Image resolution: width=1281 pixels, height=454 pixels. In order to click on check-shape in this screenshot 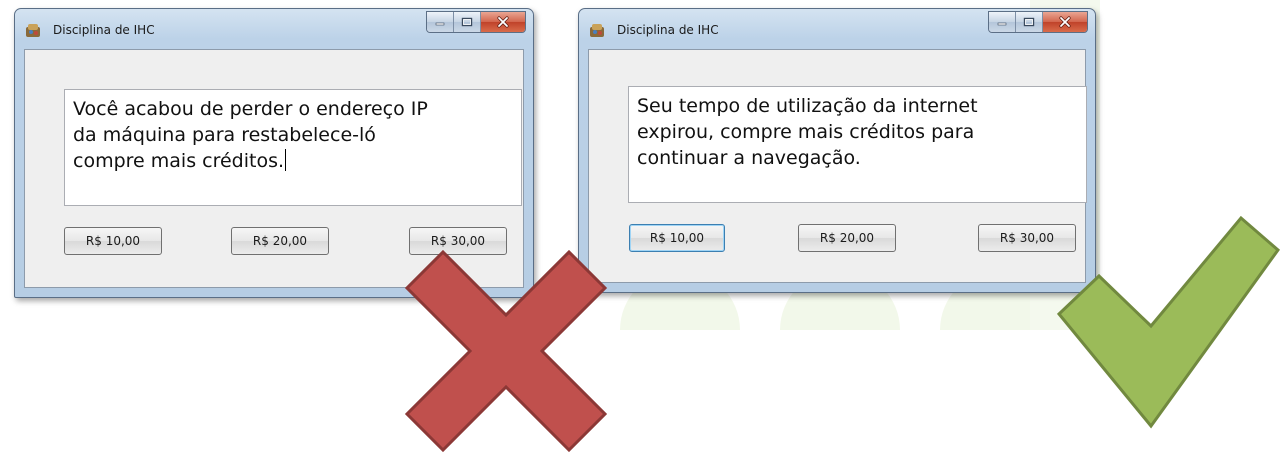, I will do `click(1168, 322)`.